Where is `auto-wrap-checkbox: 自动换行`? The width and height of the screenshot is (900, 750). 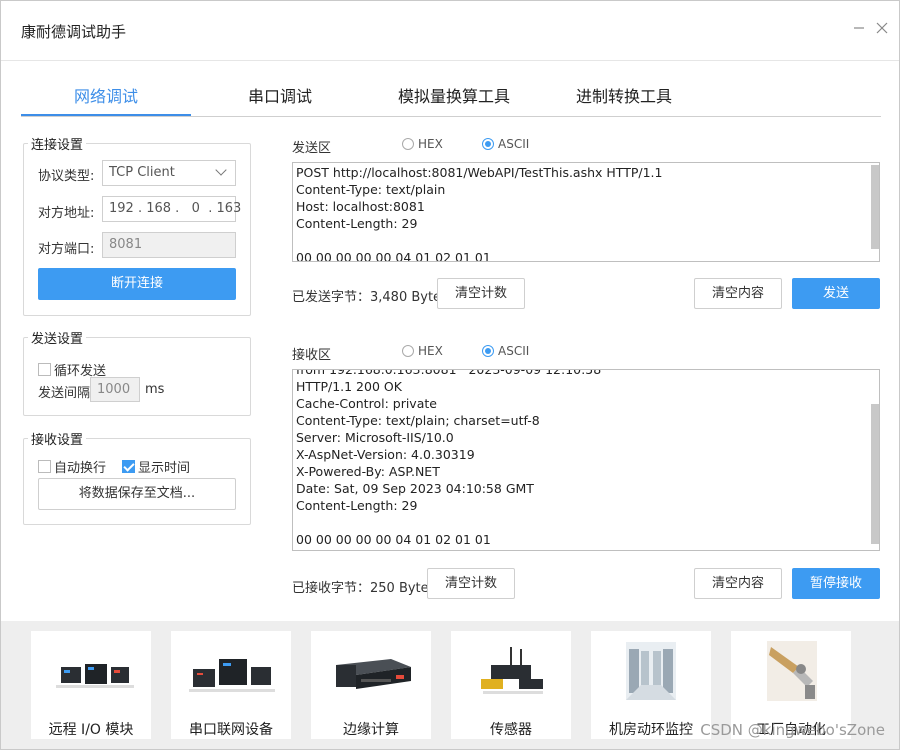
auto-wrap-checkbox: 自动换行 is located at coordinates (72, 466).